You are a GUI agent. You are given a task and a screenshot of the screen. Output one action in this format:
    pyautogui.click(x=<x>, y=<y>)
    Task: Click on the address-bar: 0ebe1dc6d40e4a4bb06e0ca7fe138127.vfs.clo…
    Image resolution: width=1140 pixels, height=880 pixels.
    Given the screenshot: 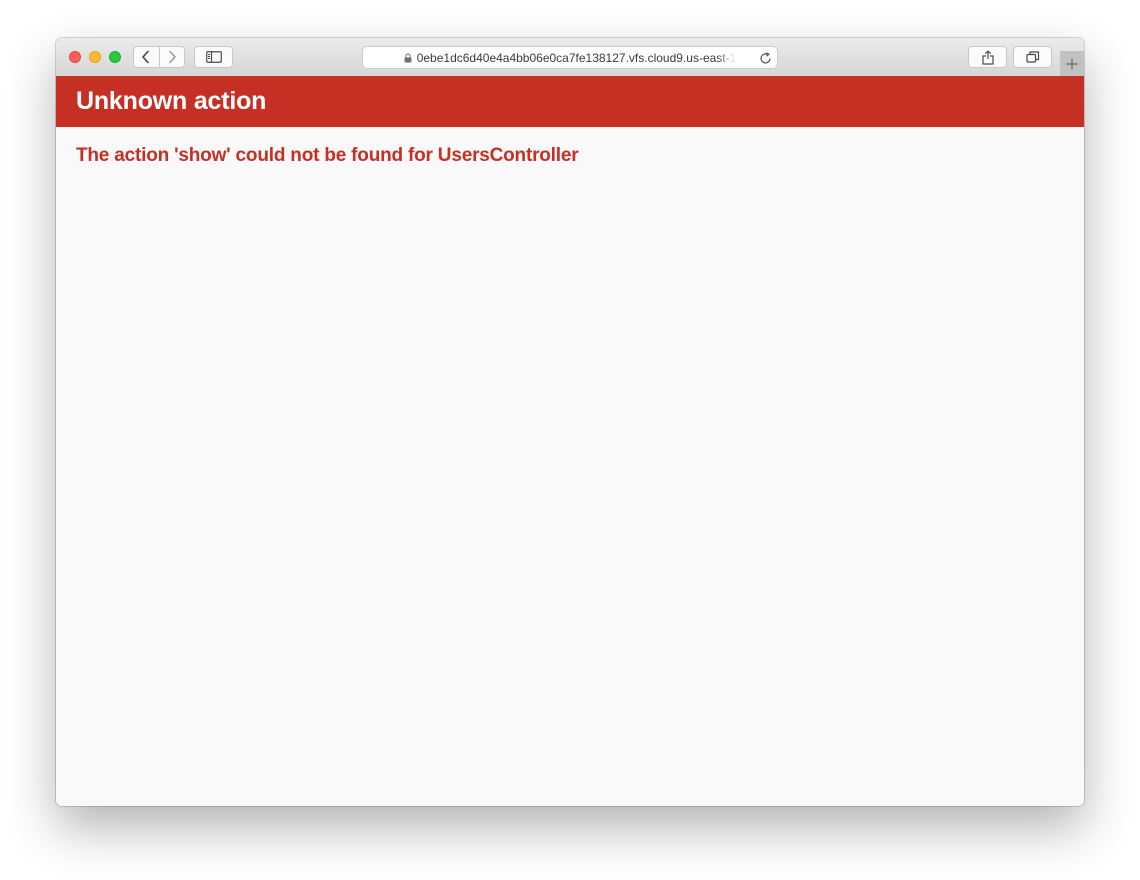 What is the action you would take?
    pyautogui.click(x=570, y=57)
    